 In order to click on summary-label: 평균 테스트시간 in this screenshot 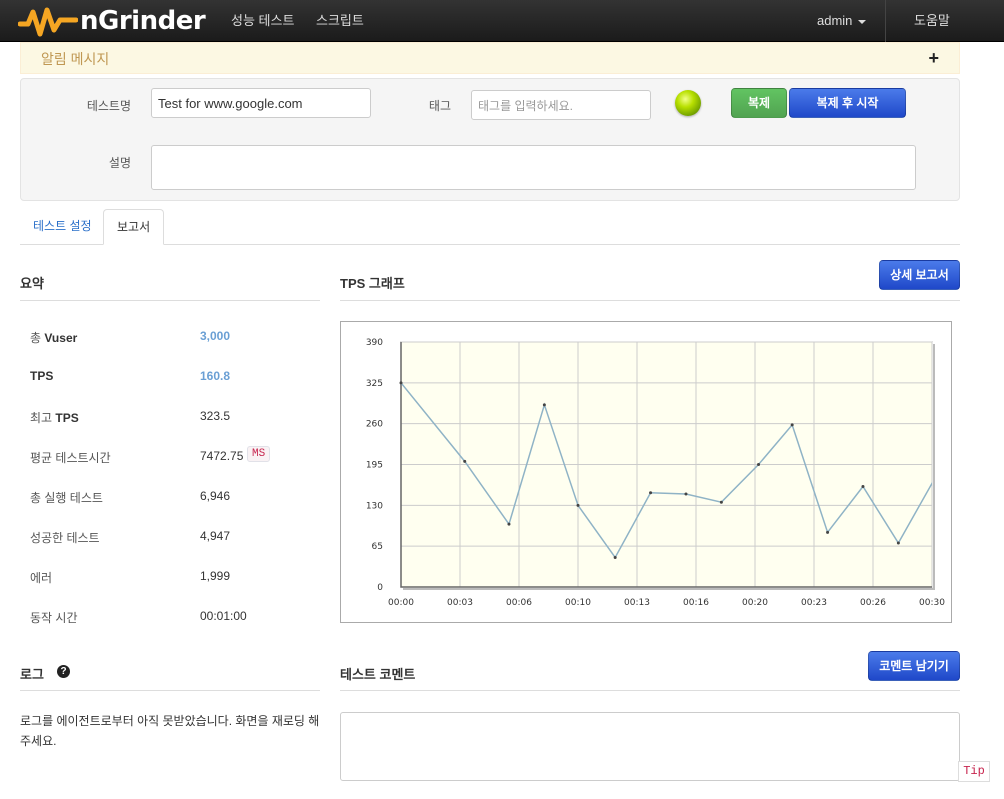, I will do `click(70, 457)`.